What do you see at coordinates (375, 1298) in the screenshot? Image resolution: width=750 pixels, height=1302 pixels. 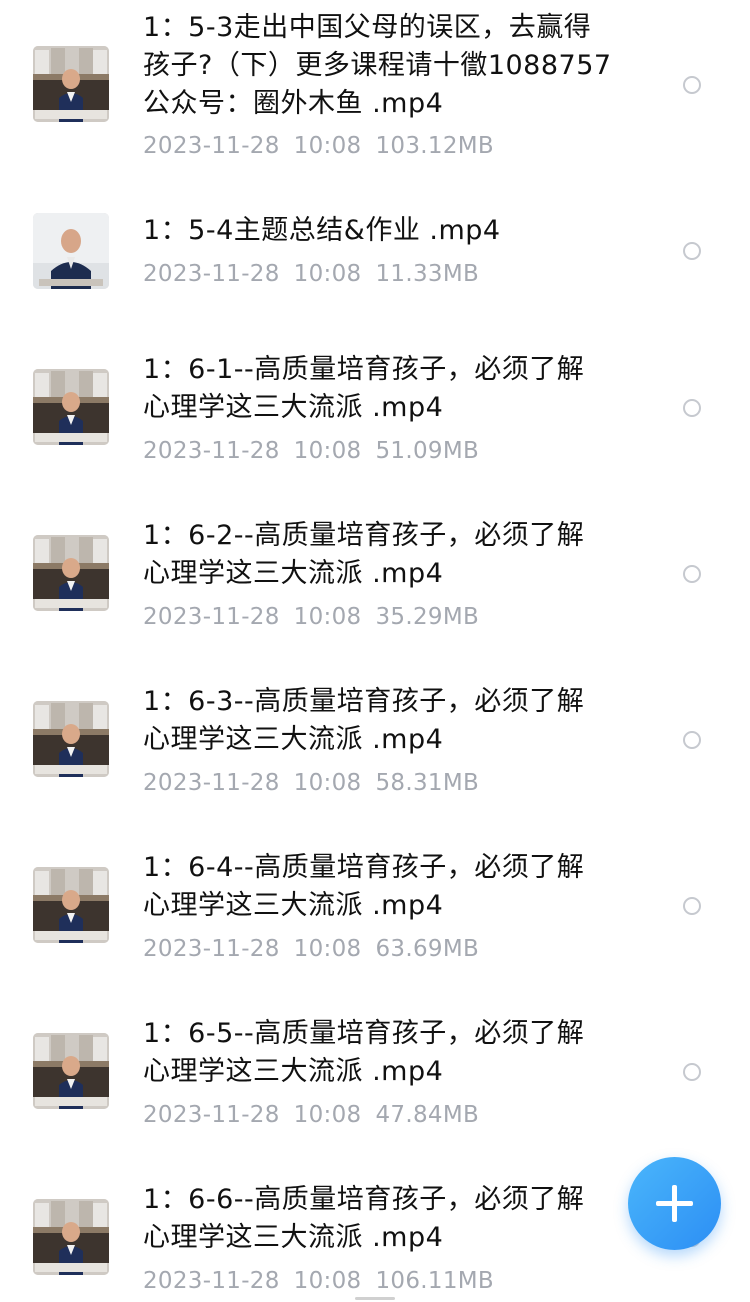 I see `scroll-indicator` at bounding box center [375, 1298].